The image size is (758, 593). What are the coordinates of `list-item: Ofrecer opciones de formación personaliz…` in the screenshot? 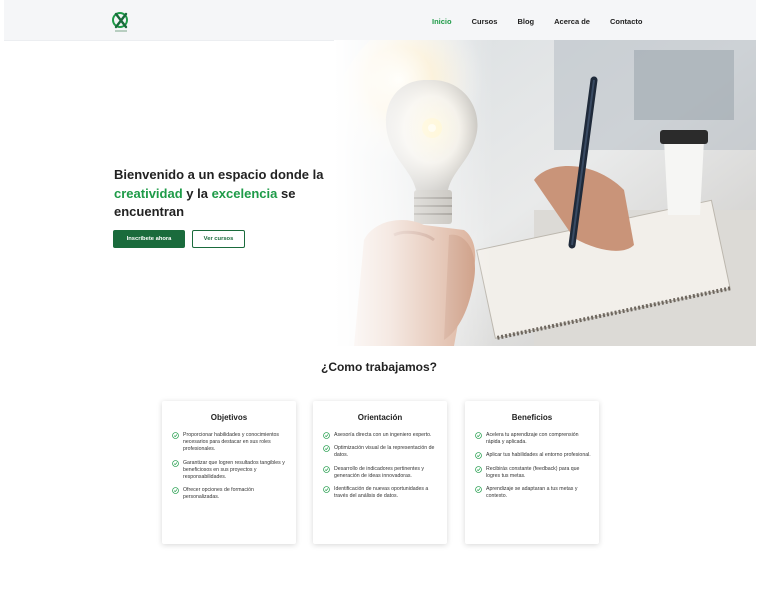 It's located at (230, 494).